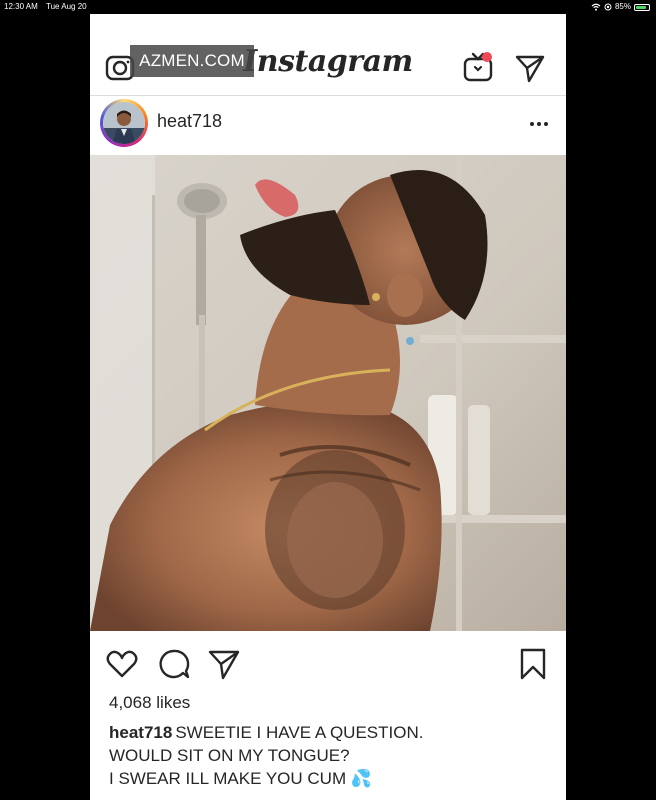 This screenshot has width=656, height=800. Describe the element at coordinates (122, 664) in the screenshot. I see `heart-icon` at that location.